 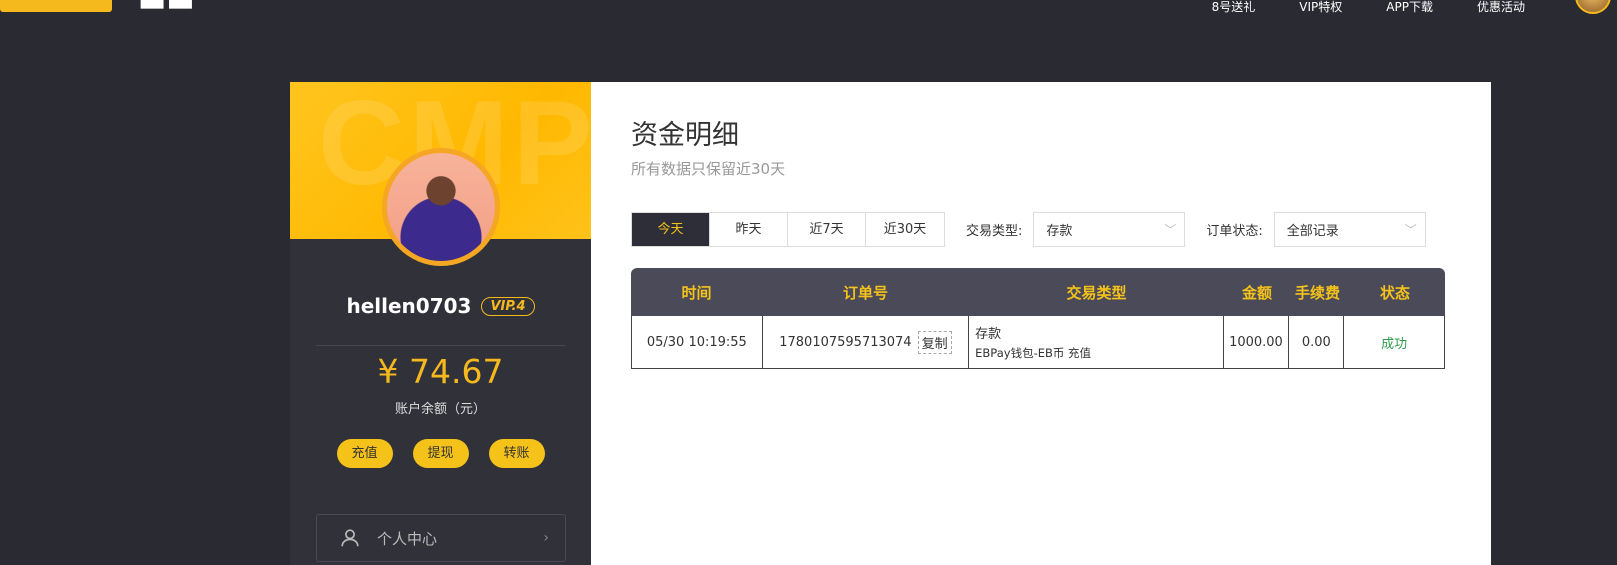 What do you see at coordinates (1234, 231) in the screenshot?
I see `order-status-label: 订单状态:` at bounding box center [1234, 231].